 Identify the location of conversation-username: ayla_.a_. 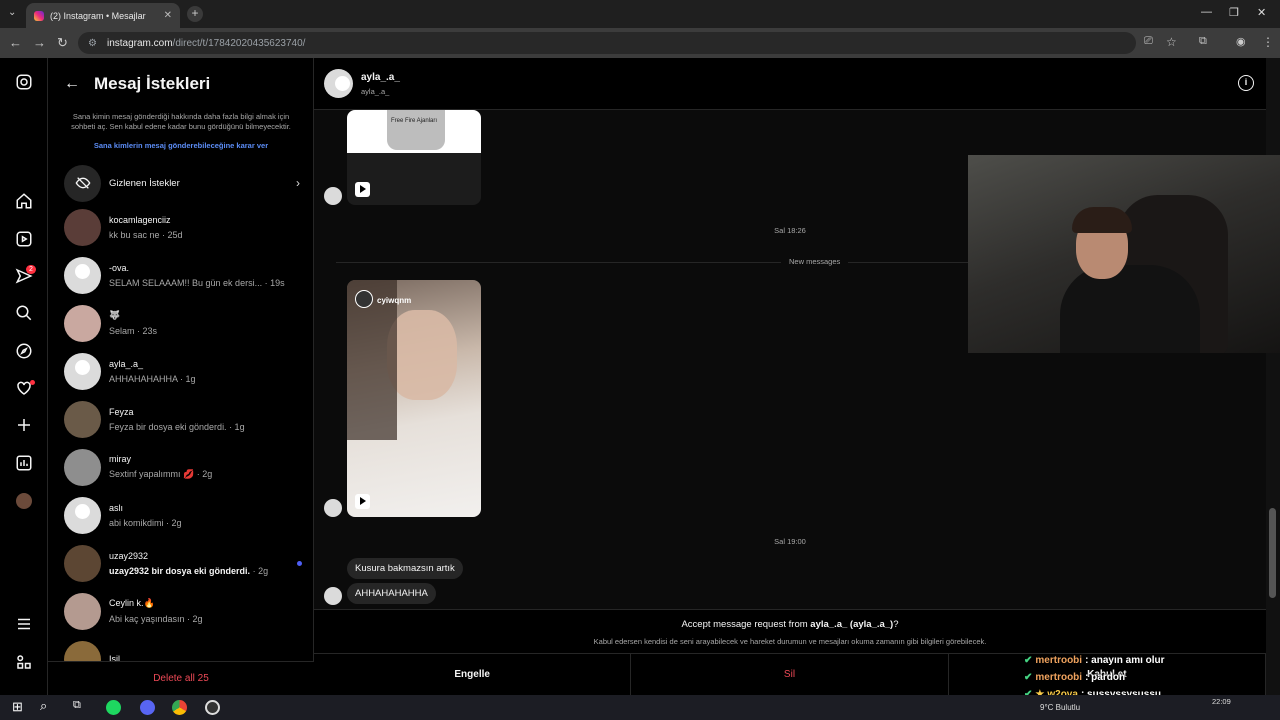
(375, 91).